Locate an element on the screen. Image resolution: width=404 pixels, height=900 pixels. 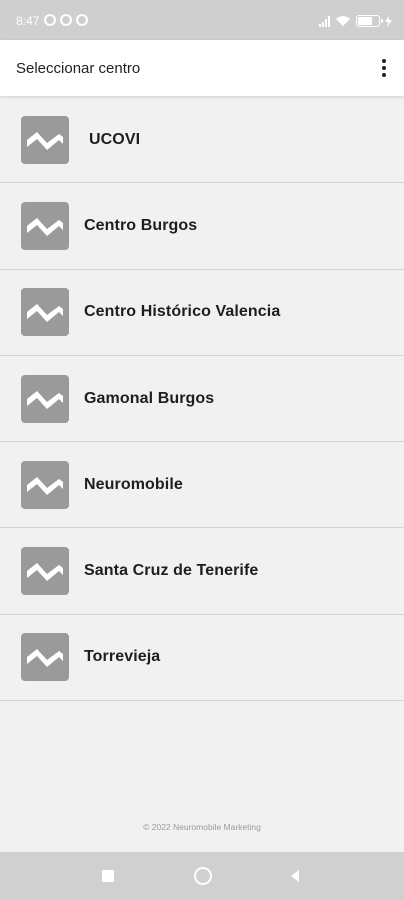
status-system-icons is located at coordinates (355, 21).